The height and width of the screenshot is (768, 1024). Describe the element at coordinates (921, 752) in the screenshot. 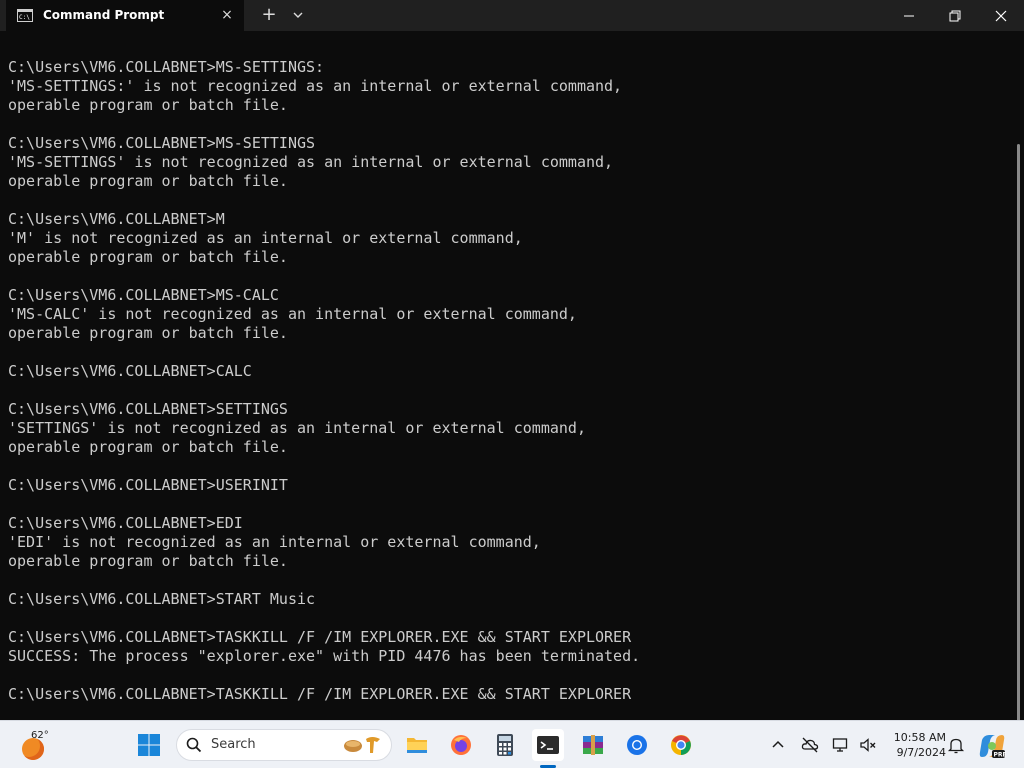

I see `clock-date: 9/7/2024` at that location.